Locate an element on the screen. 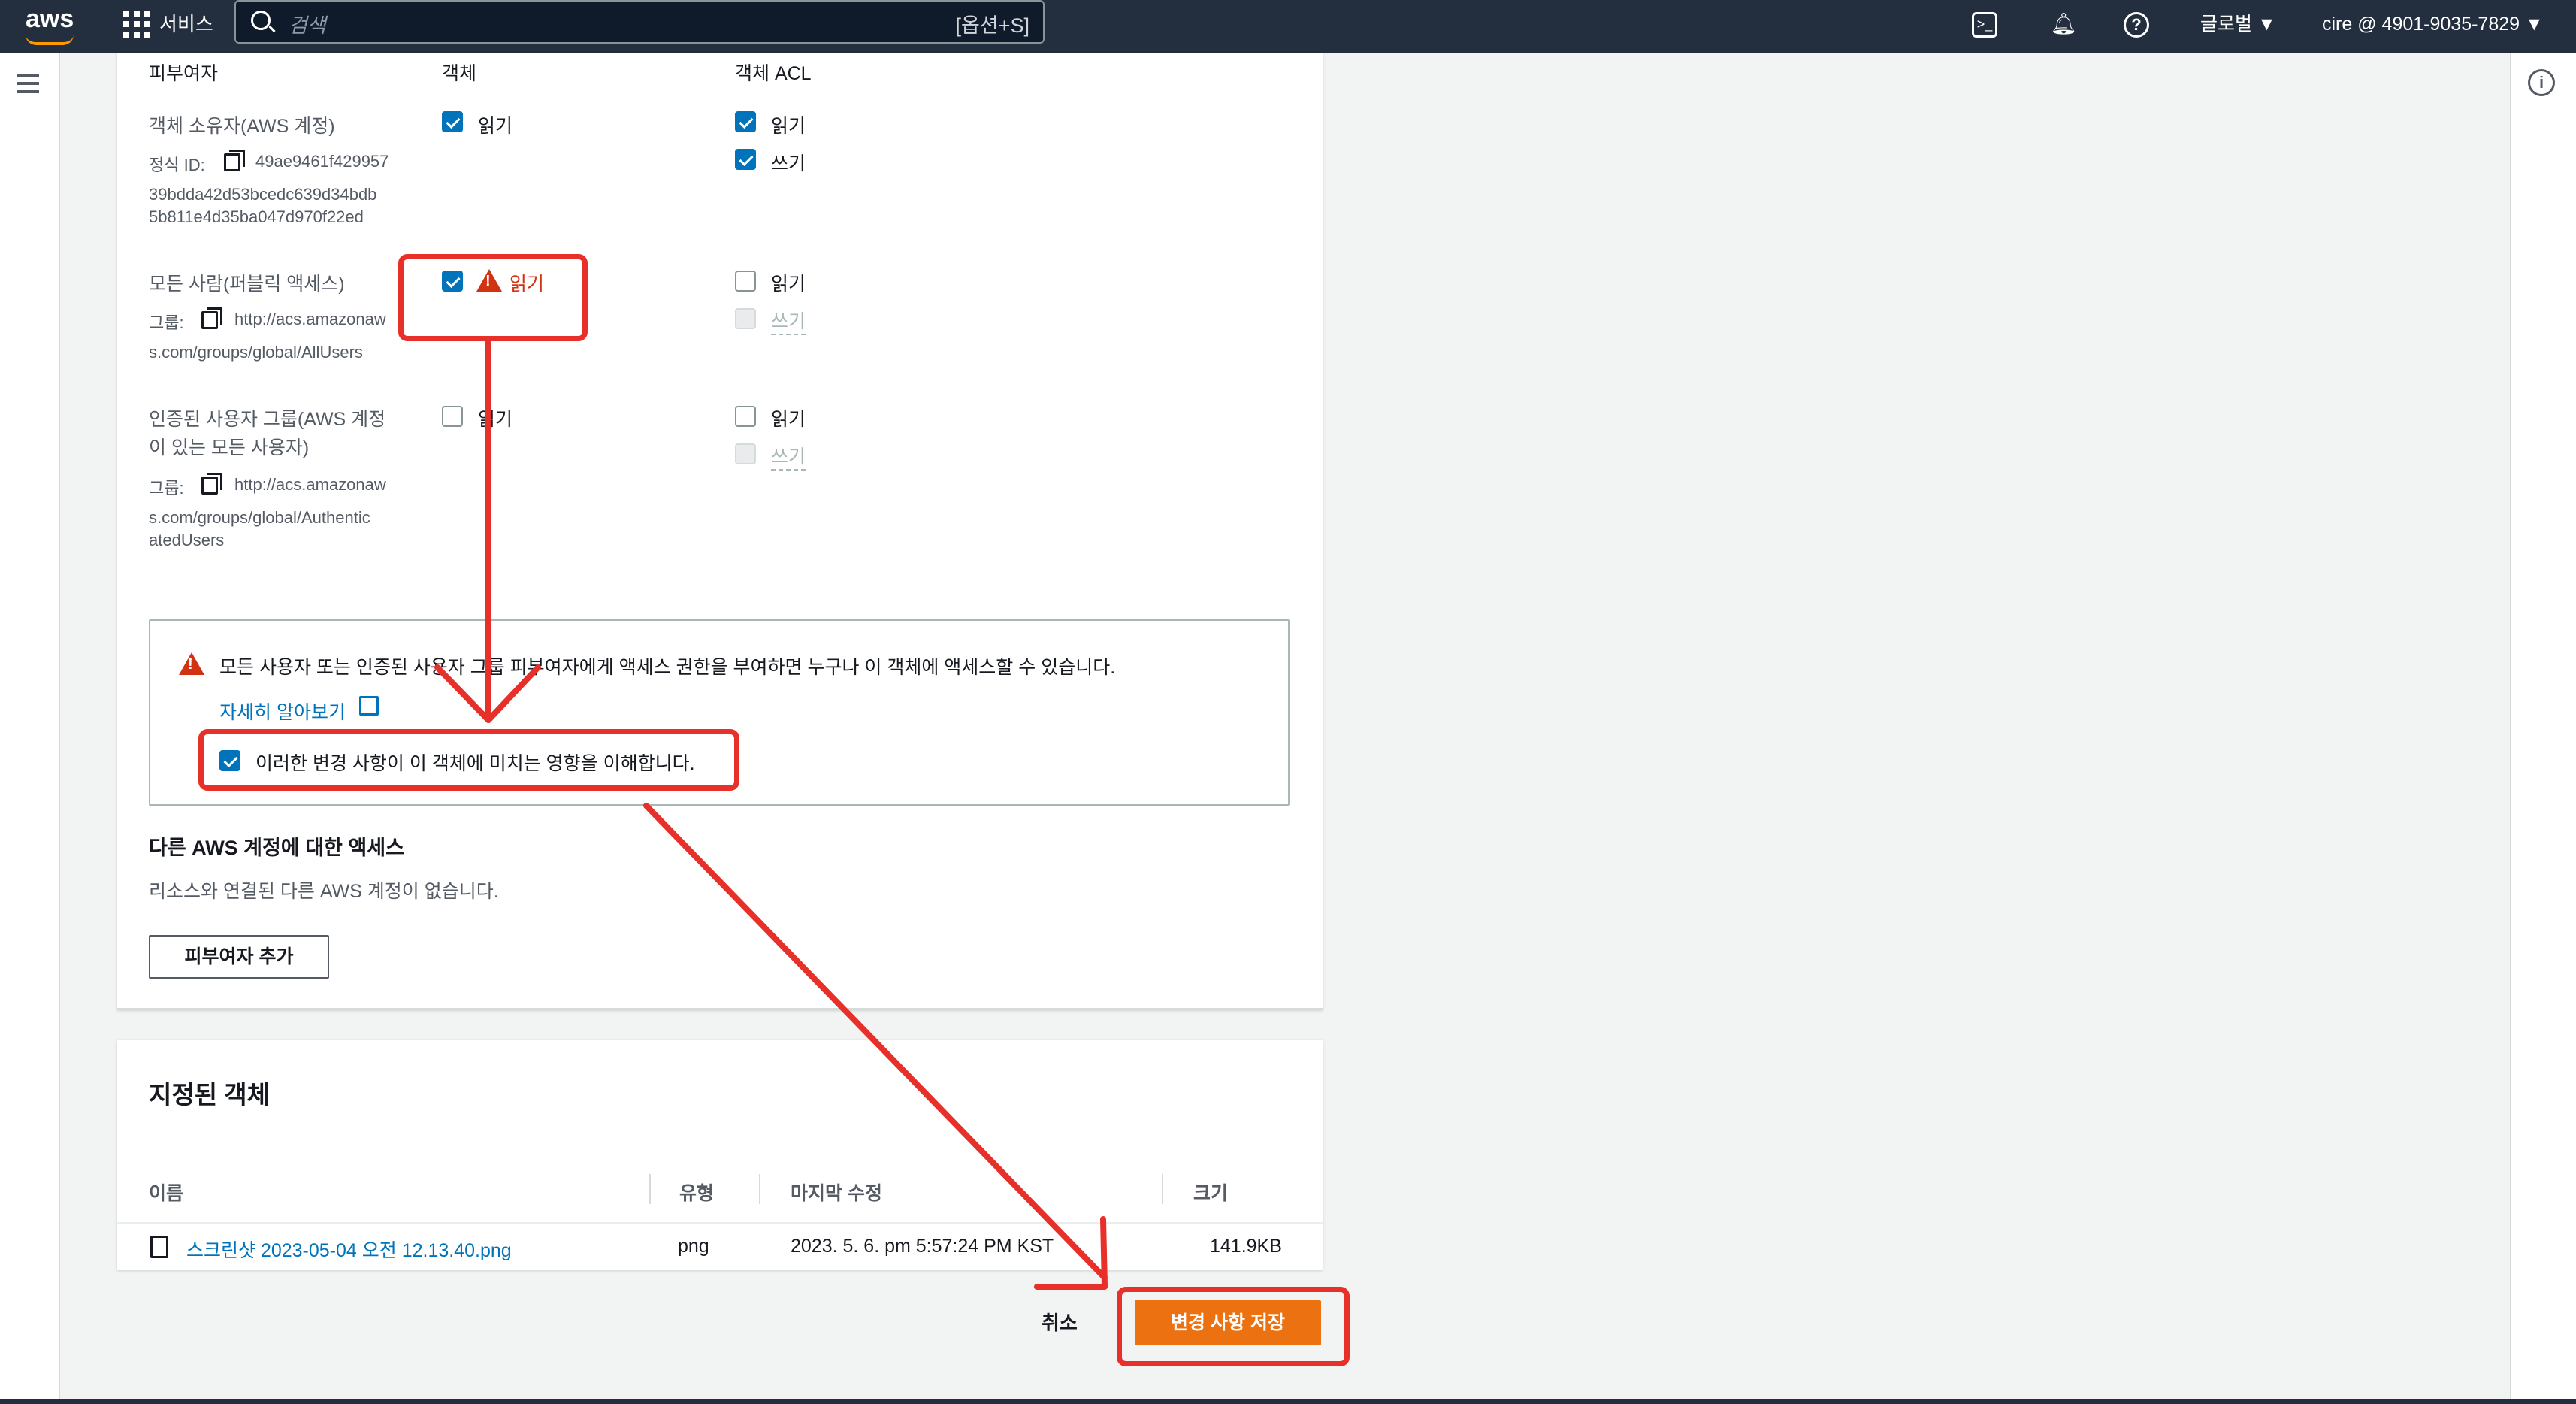 This screenshot has width=2576, height=1404. bottom-bar is located at coordinates (1288, 1402).